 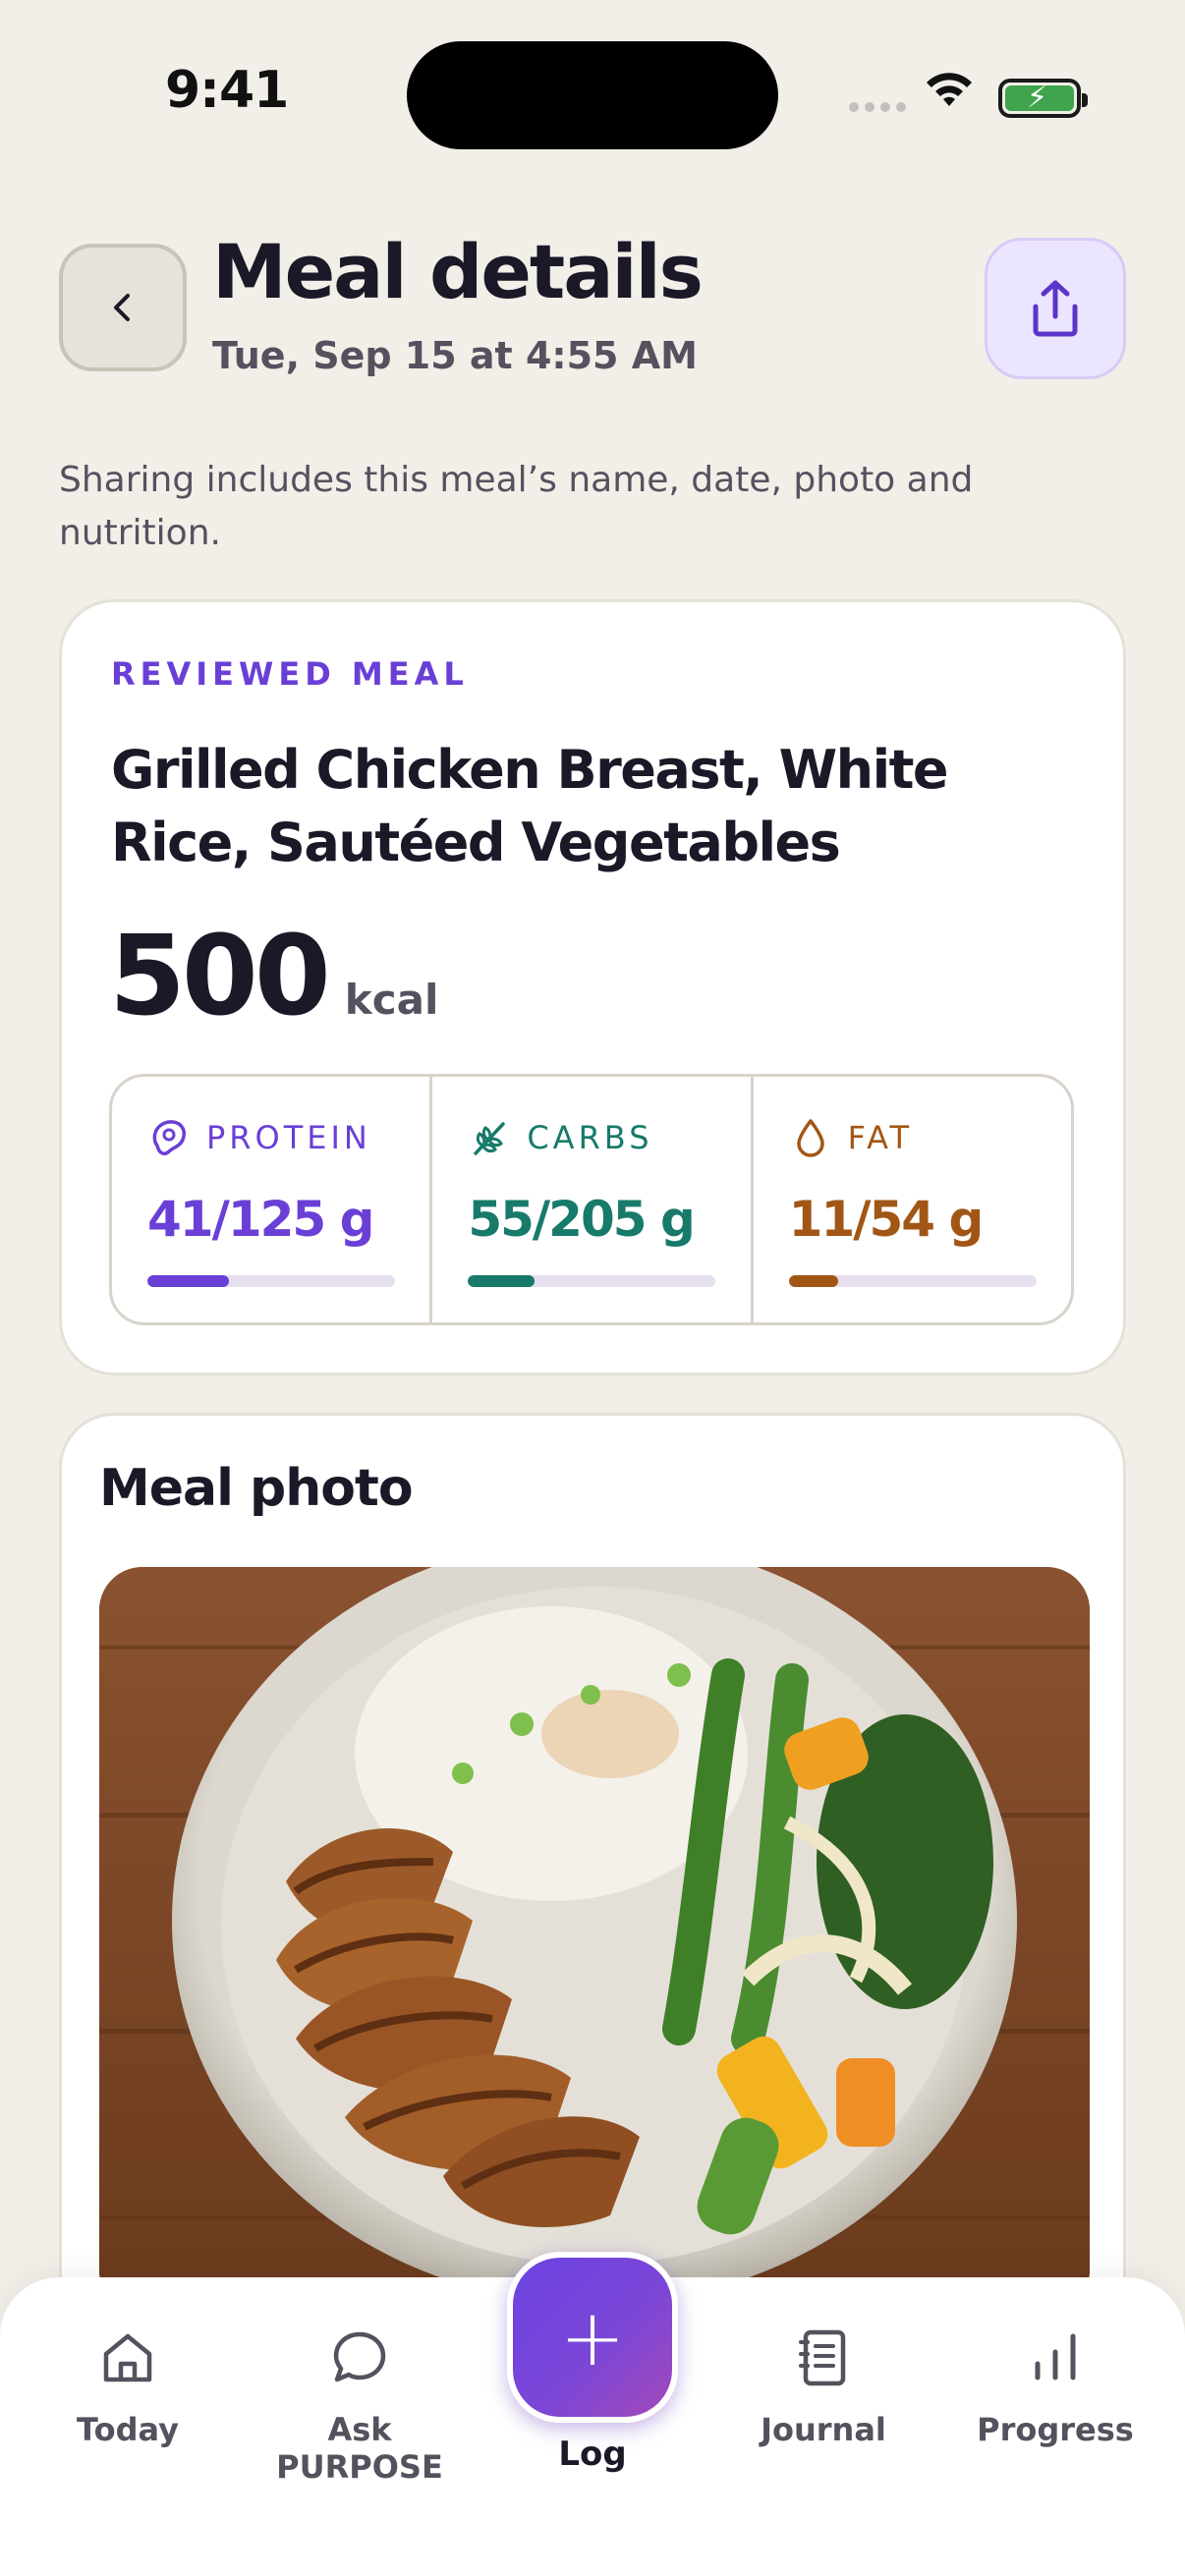 I want to click on share-button, so click(x=1056, y=308).